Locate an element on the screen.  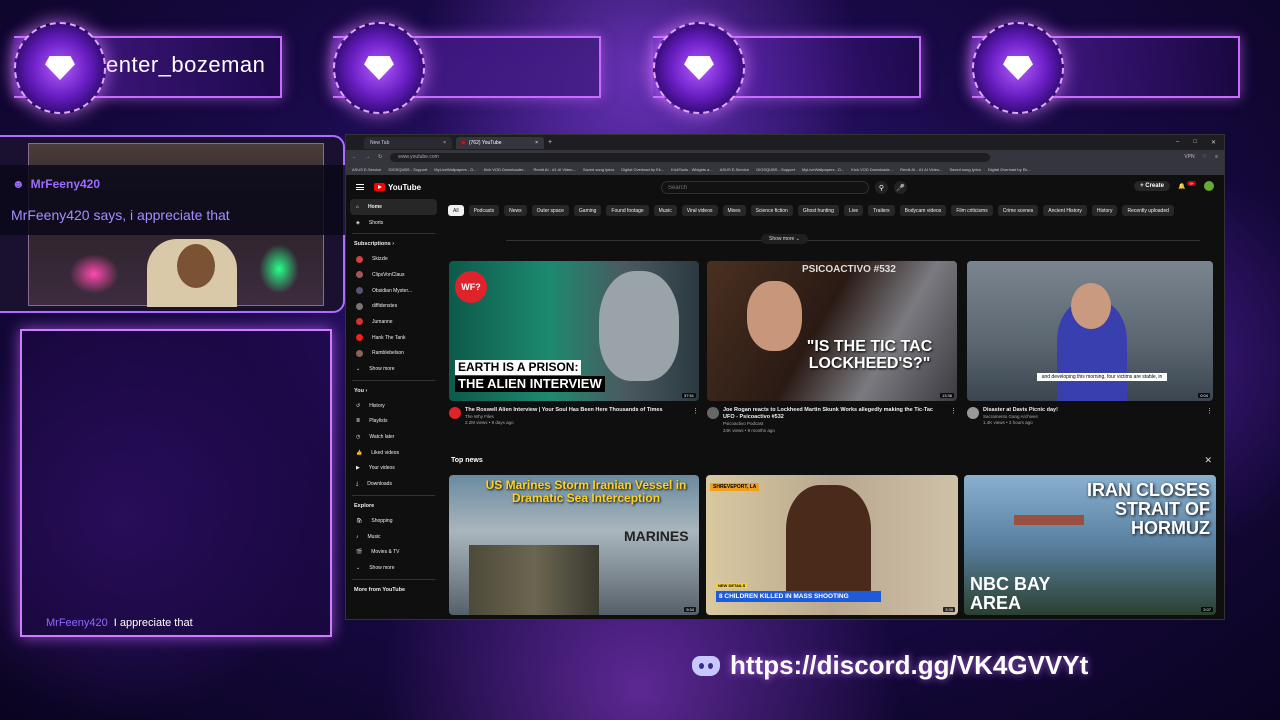
sidebar-item-downloads: ⤓ Downloads is located at coordinates (393, 484).